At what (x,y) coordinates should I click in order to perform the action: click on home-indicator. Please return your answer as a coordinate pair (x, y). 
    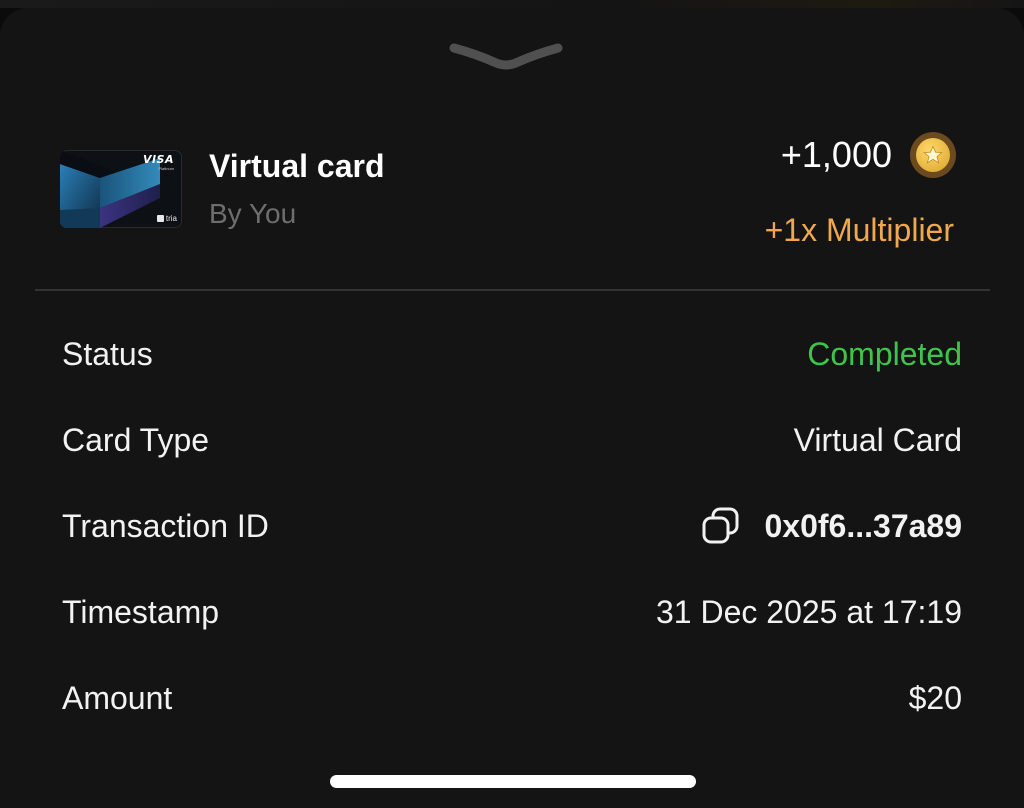
    Looking at the image, I should click on (513, 781).